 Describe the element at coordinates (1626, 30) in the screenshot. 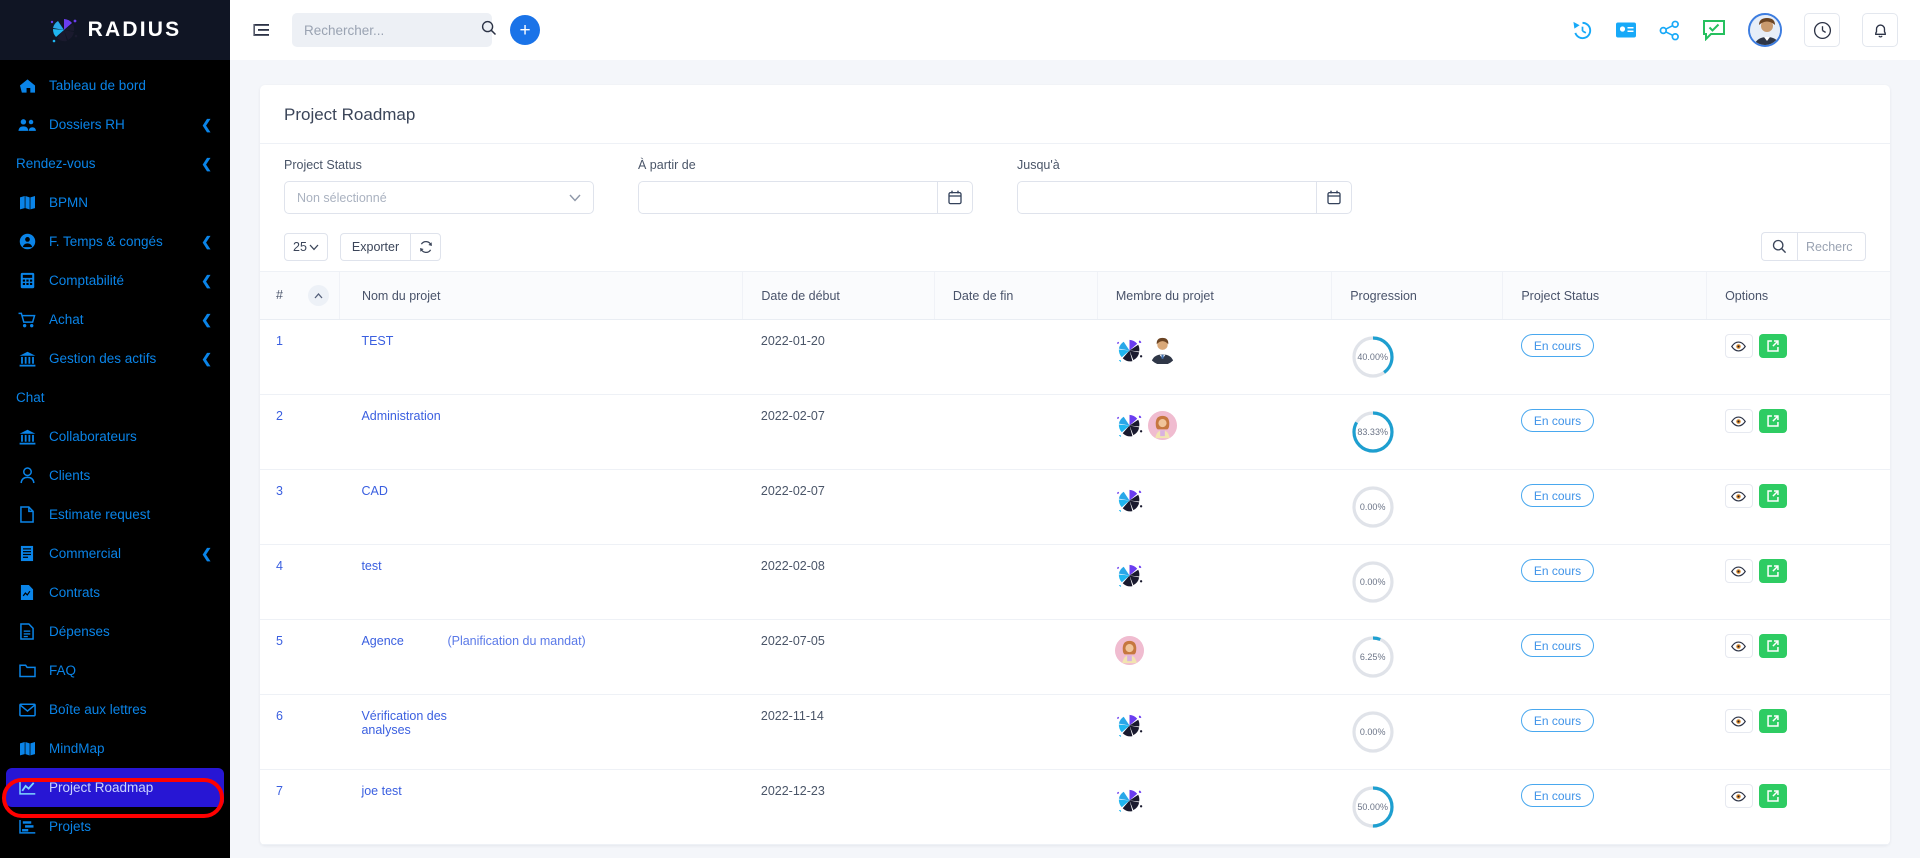

I see `id-card-icon` at that location.